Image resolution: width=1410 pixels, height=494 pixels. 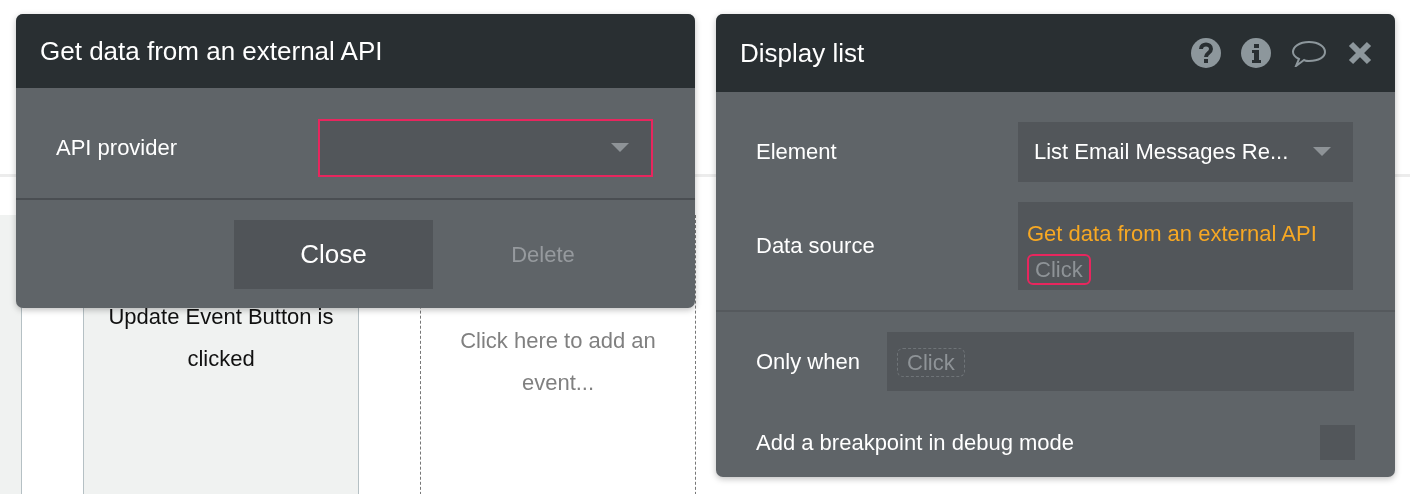 I want to click on field-label: API provider, so click(x=117, y=148).